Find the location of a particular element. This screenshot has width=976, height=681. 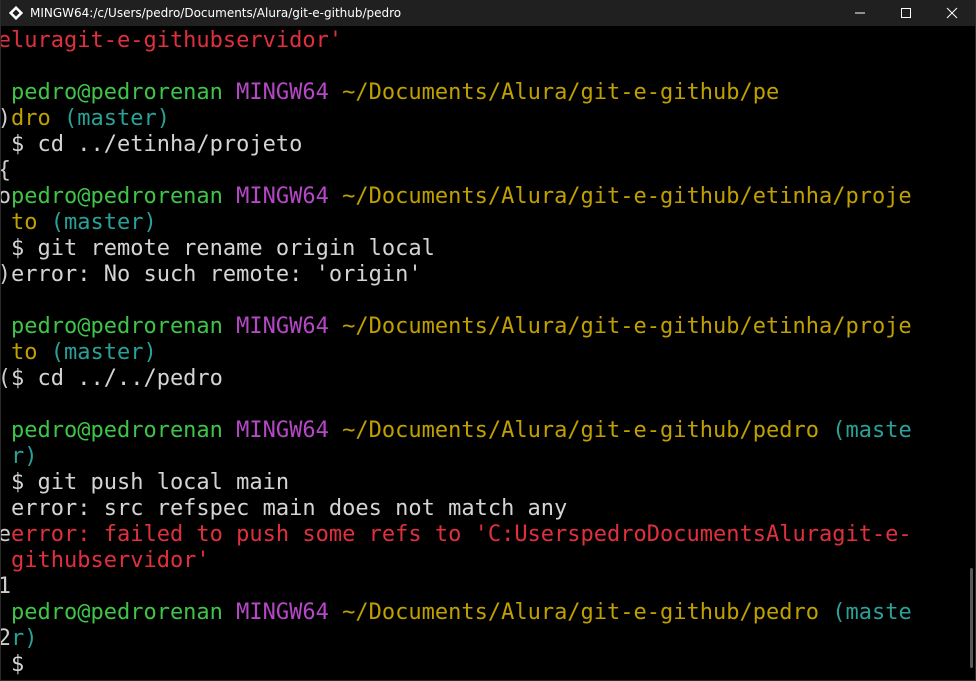

minimize-button is located at coordinates (860, 13).